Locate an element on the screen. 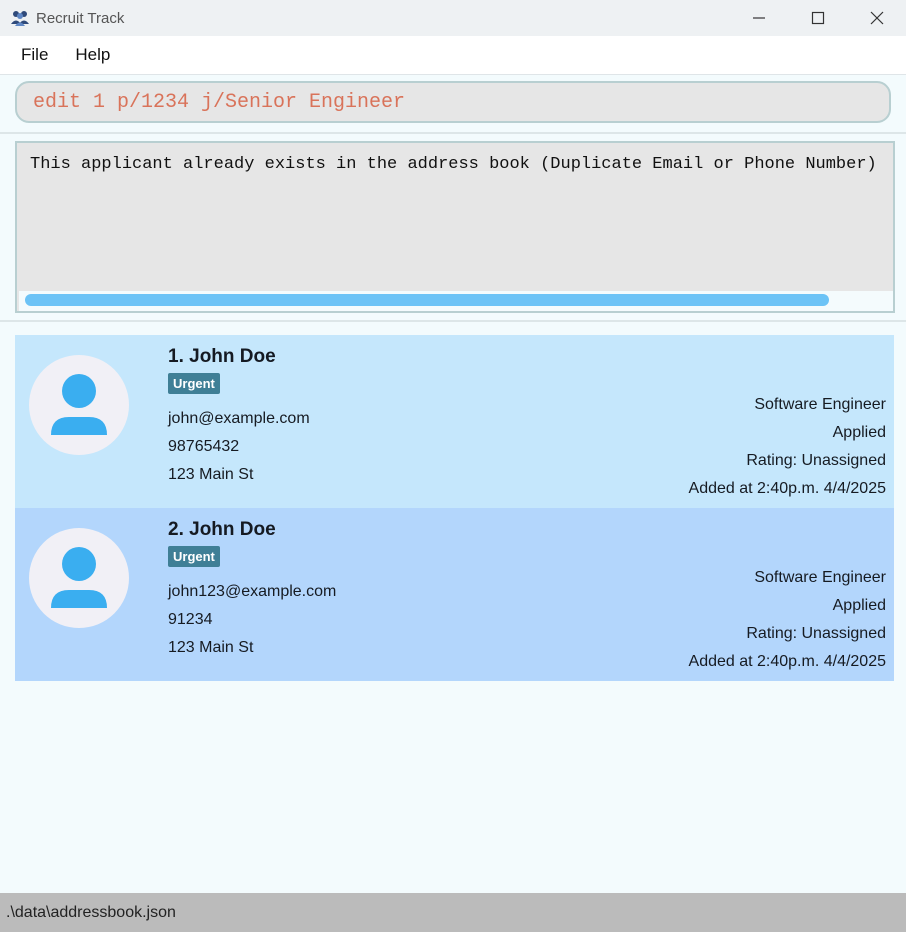 Image resolution: width=906 pixels, height=932 pixels. menu-bar: File Help is located at coordinates (453, 55).